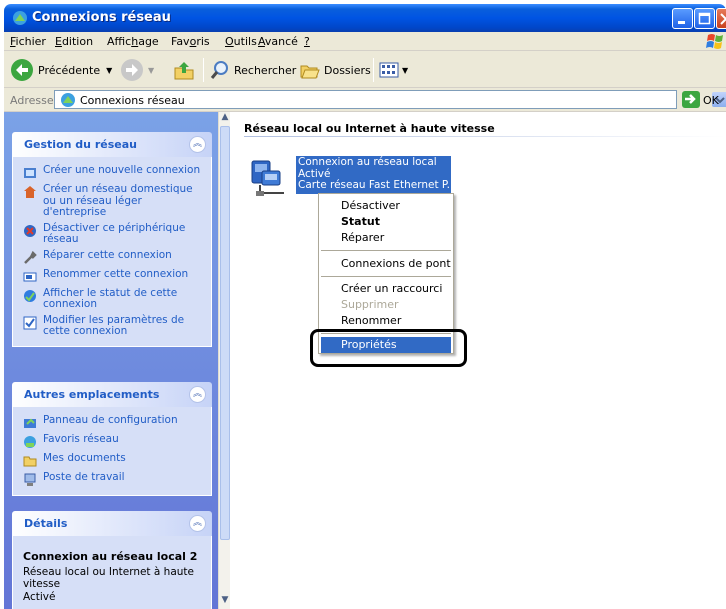  What do you see at coordinates (386, 238) in the screenshot?
I see `menu-item-repair: Réparer` at bounding box center [386, 238].